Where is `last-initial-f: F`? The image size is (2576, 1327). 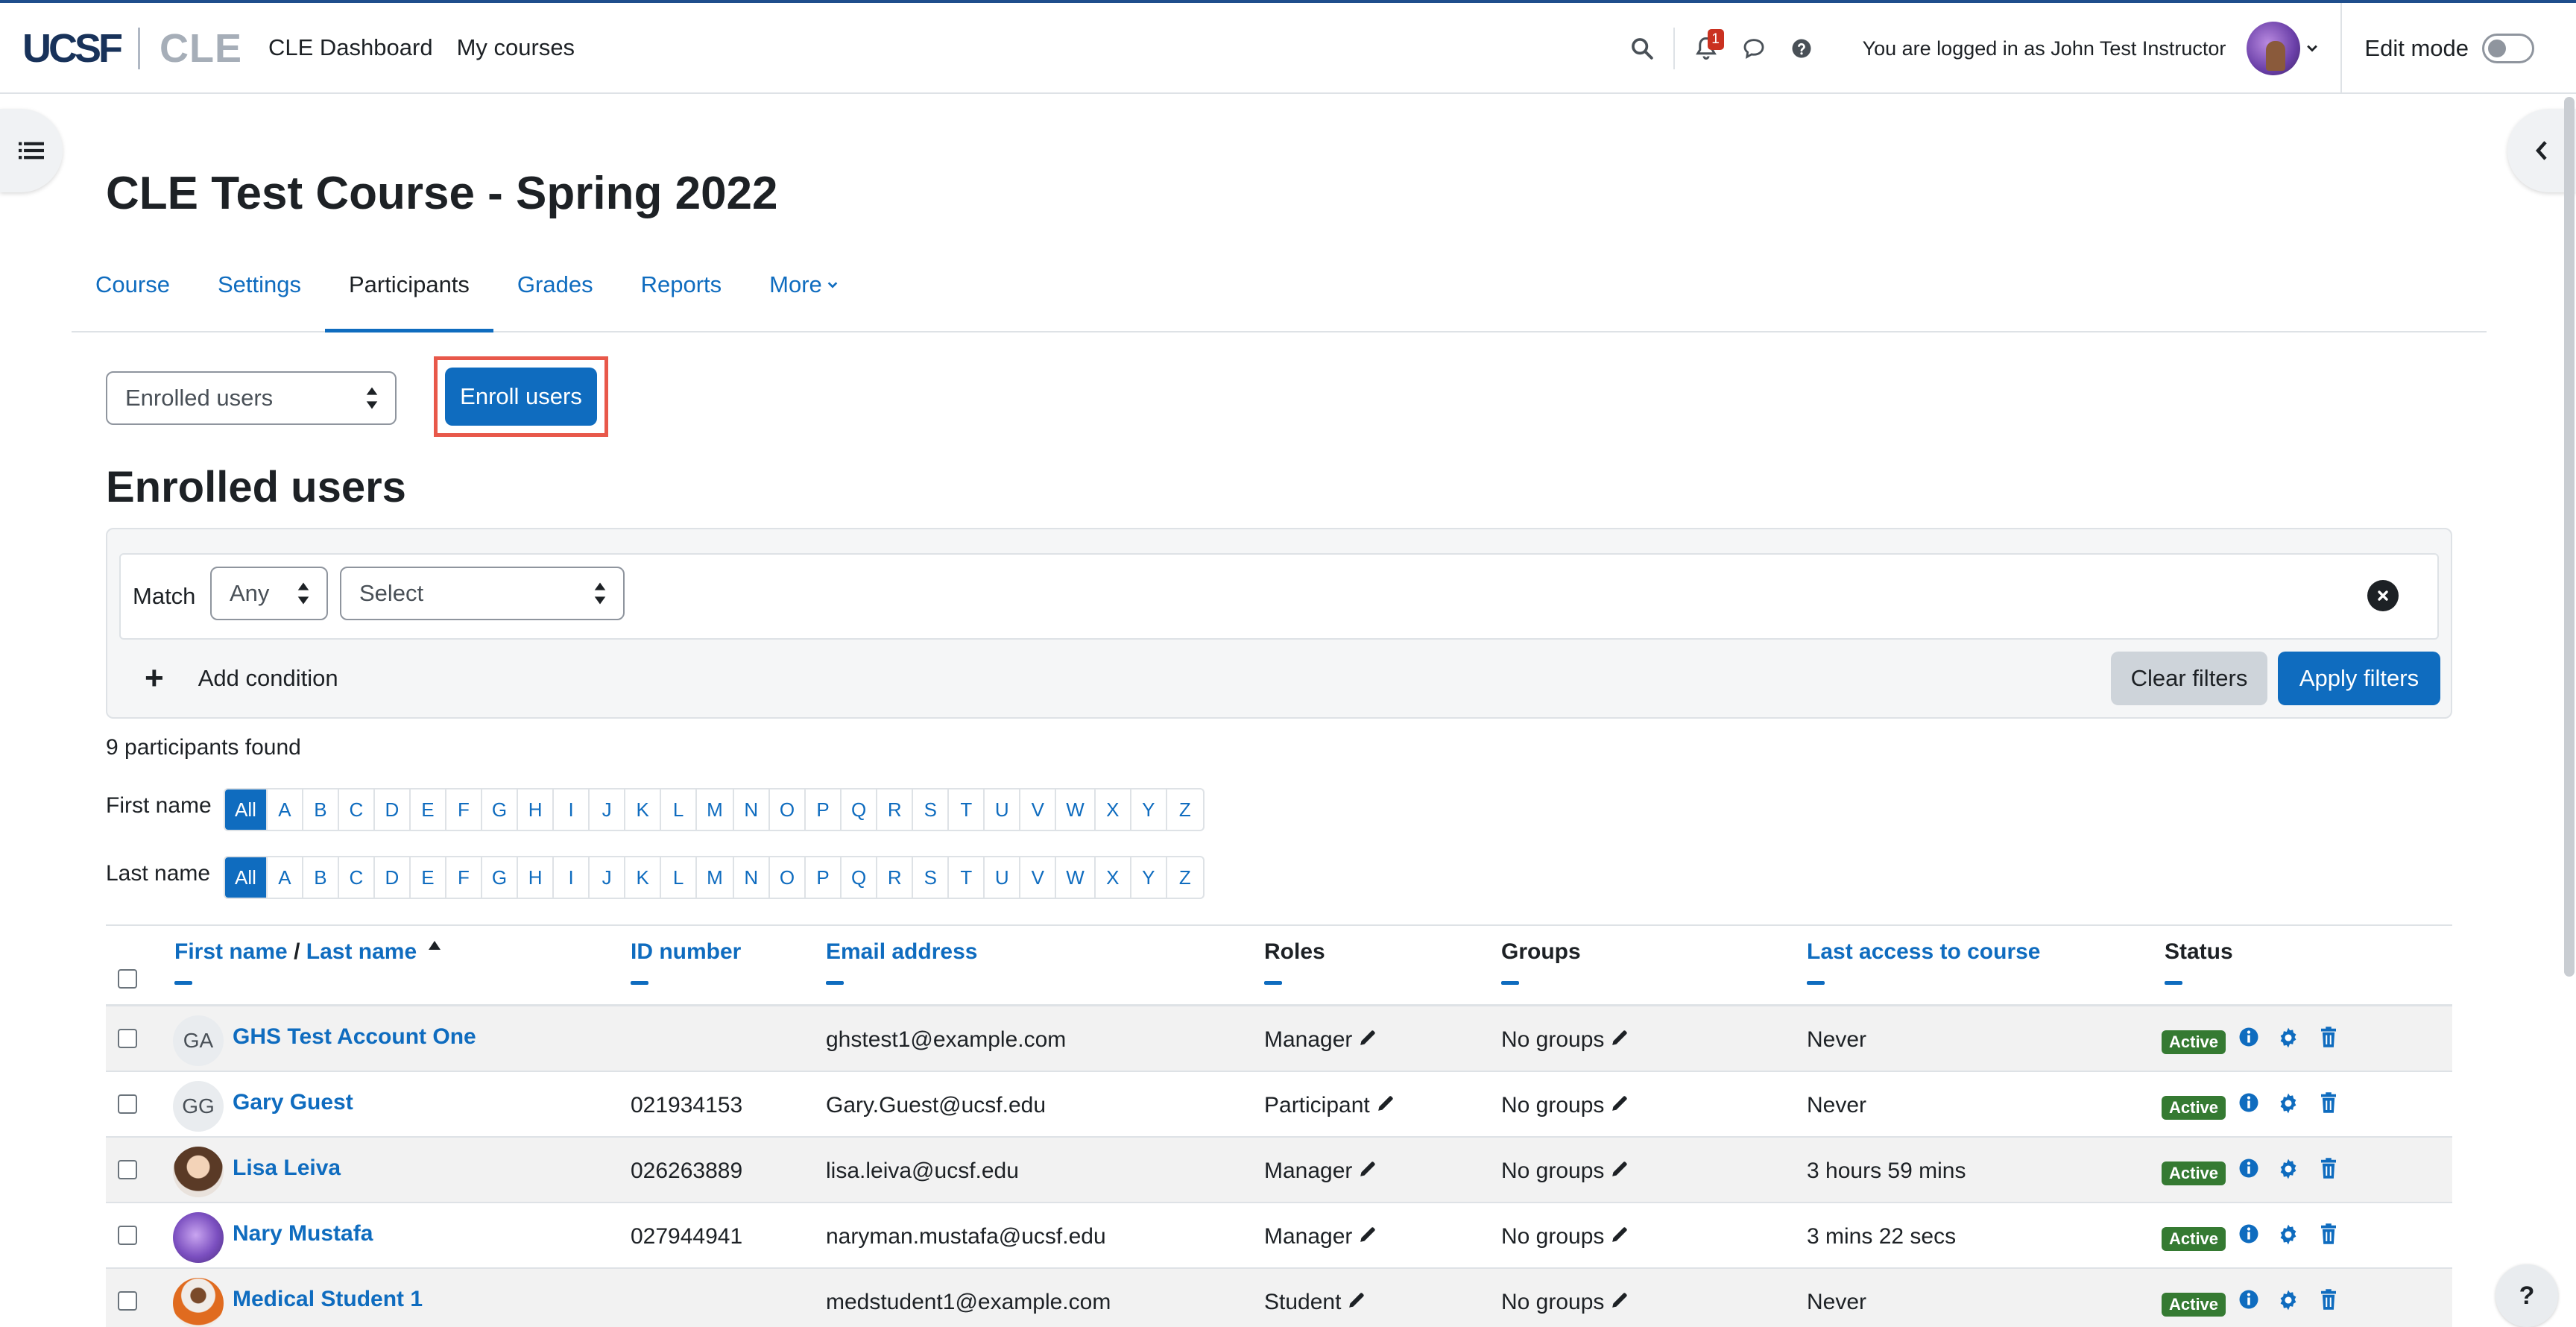 last-initial-f: F is located at coordinates (464, 877).